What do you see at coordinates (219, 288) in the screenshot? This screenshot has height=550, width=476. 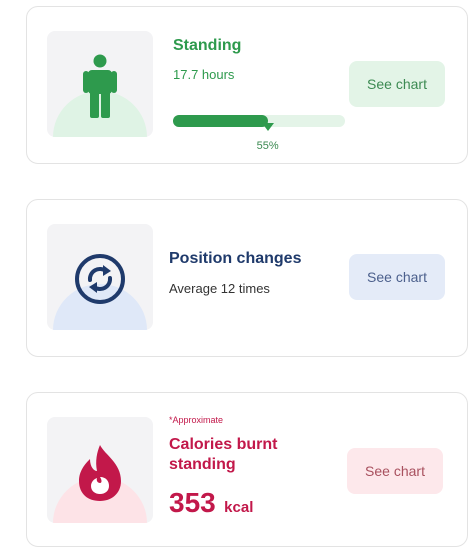 I see `position-average: Average 12 times` at bounding box center [219, 288].